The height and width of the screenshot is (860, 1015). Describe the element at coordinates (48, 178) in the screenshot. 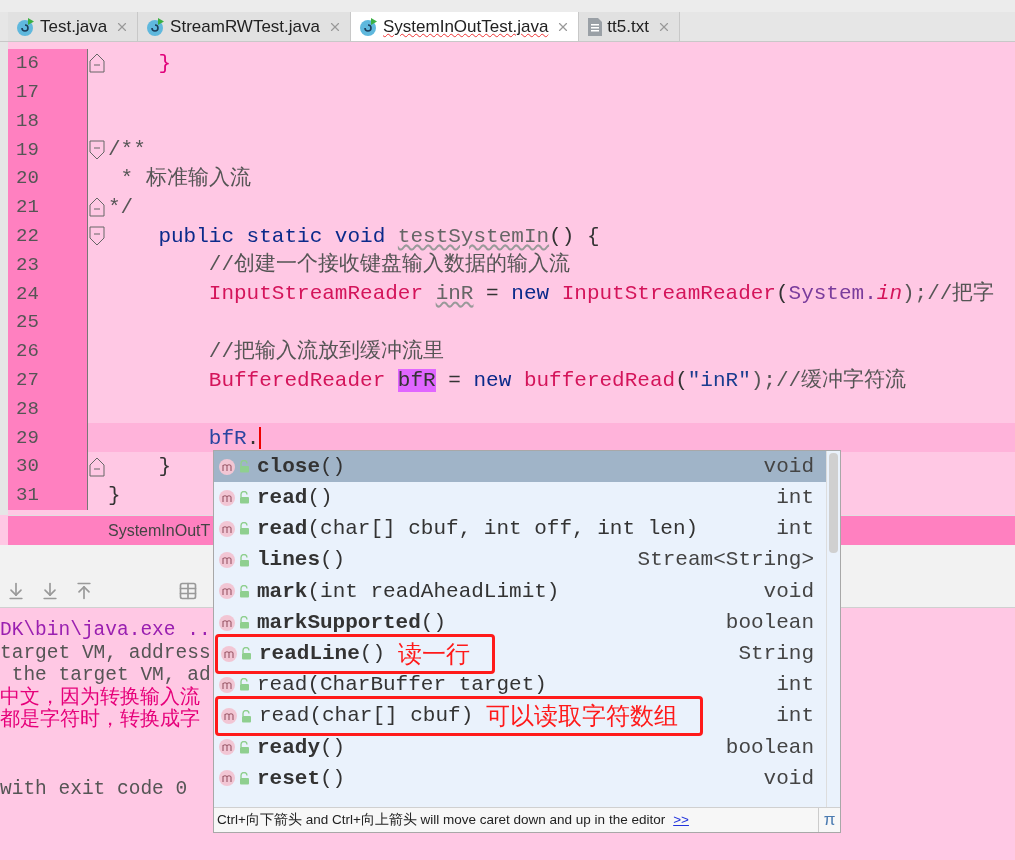

I see `line-number: 20` at that location.